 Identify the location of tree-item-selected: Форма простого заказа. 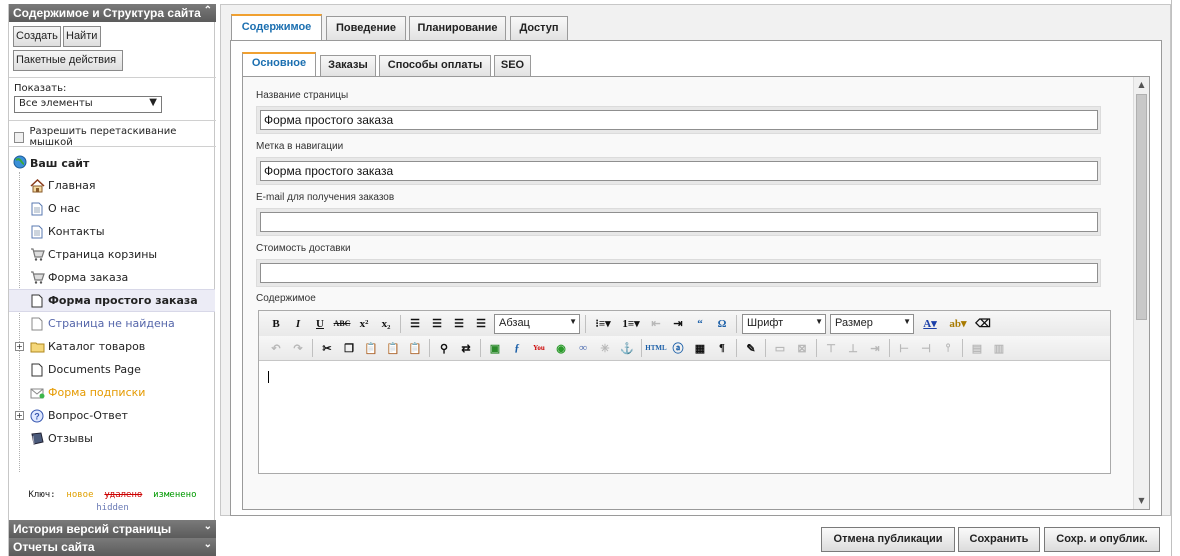
(112, 300).